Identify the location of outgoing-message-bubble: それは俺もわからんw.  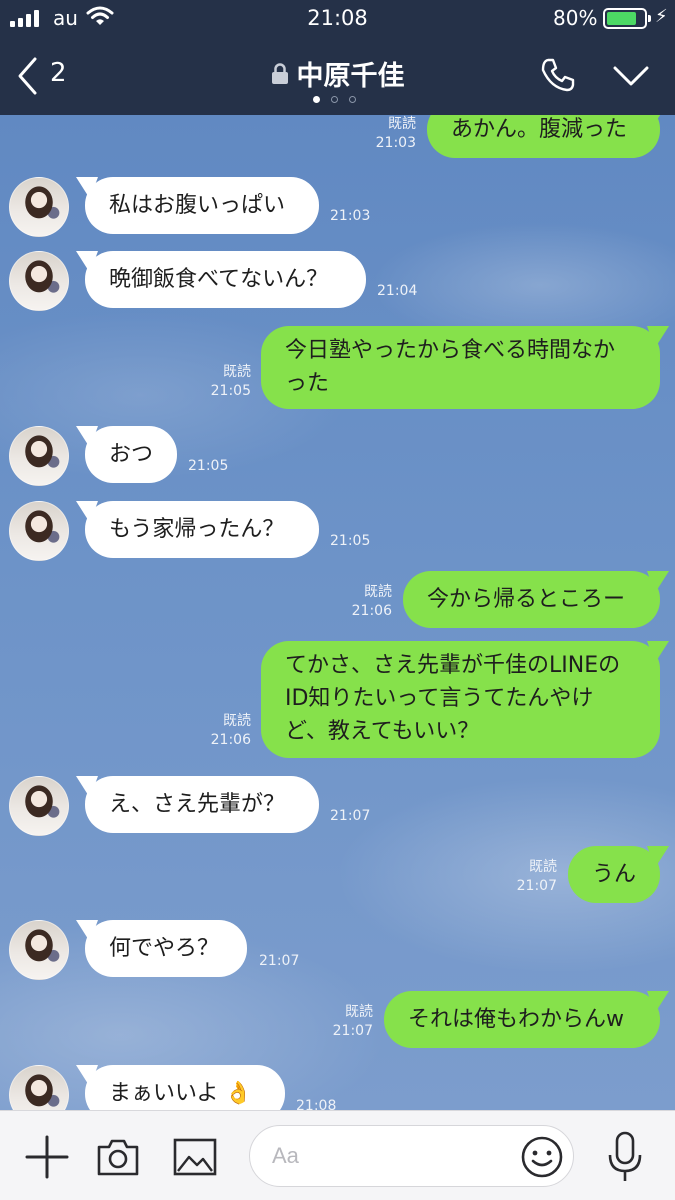
(522, 1019).